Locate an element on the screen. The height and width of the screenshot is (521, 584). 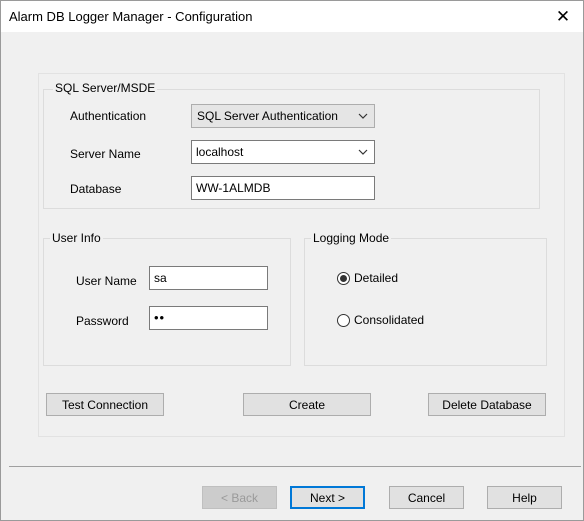
password-label: Password is located at coordinates (102, 321).